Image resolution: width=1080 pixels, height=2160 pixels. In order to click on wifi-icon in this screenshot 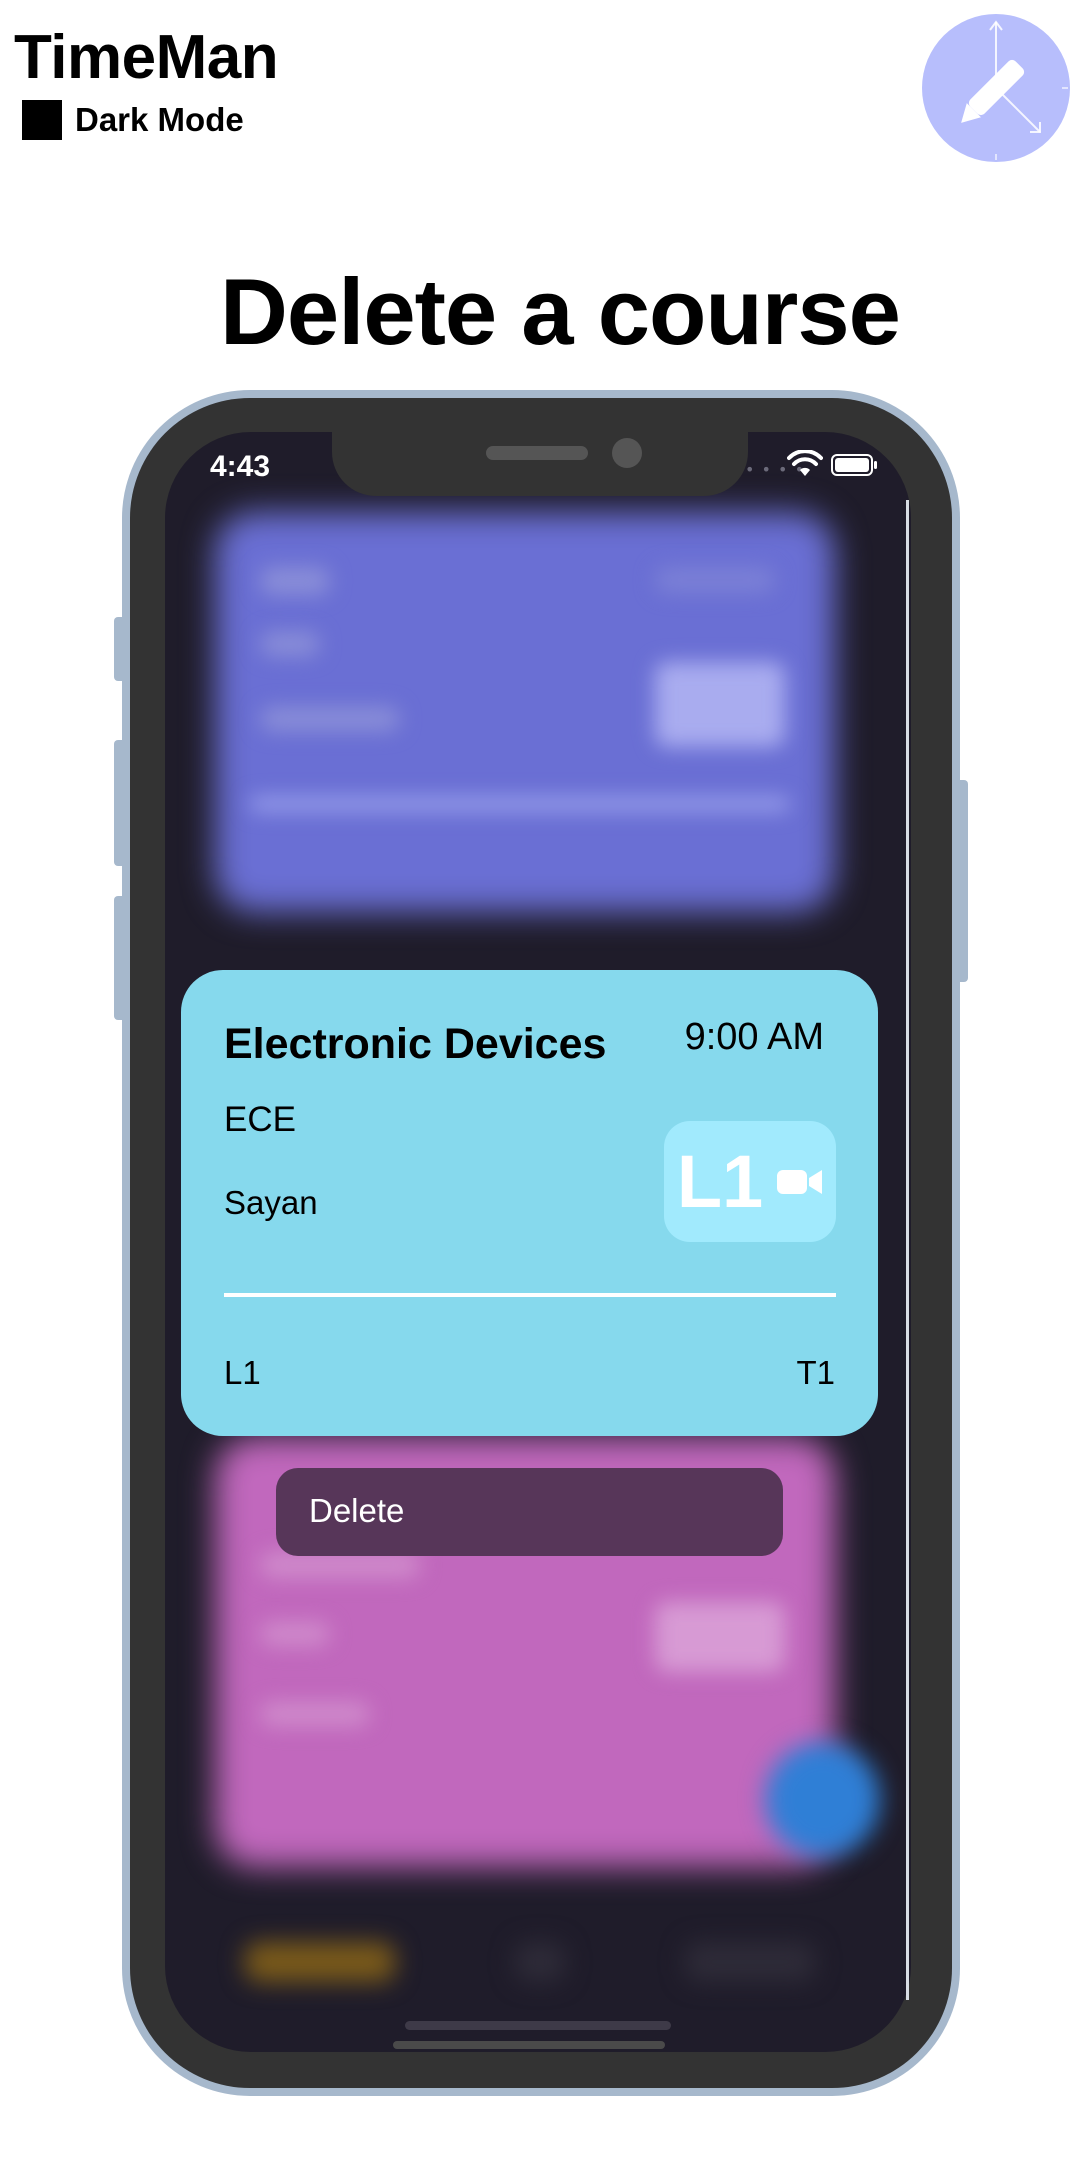, I will do `click(805, 463)`.